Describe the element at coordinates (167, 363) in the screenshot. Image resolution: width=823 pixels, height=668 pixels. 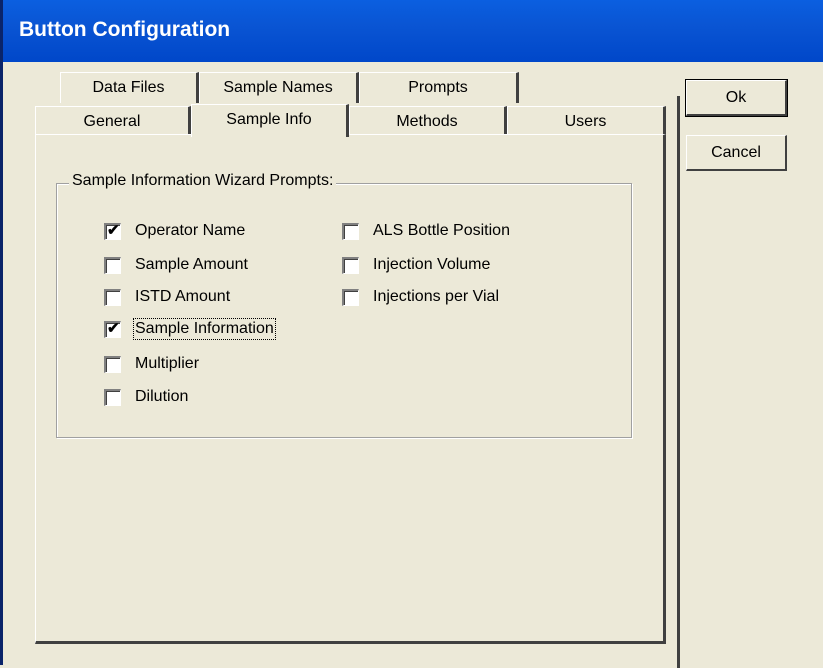
I see `checkbox-label: Multiplier` at that location.